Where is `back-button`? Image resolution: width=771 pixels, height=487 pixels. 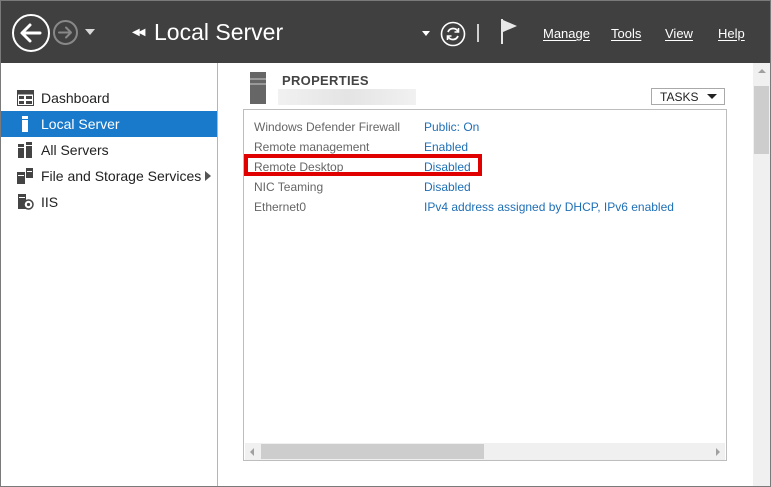
back-button is located at coordinates (31, 33).